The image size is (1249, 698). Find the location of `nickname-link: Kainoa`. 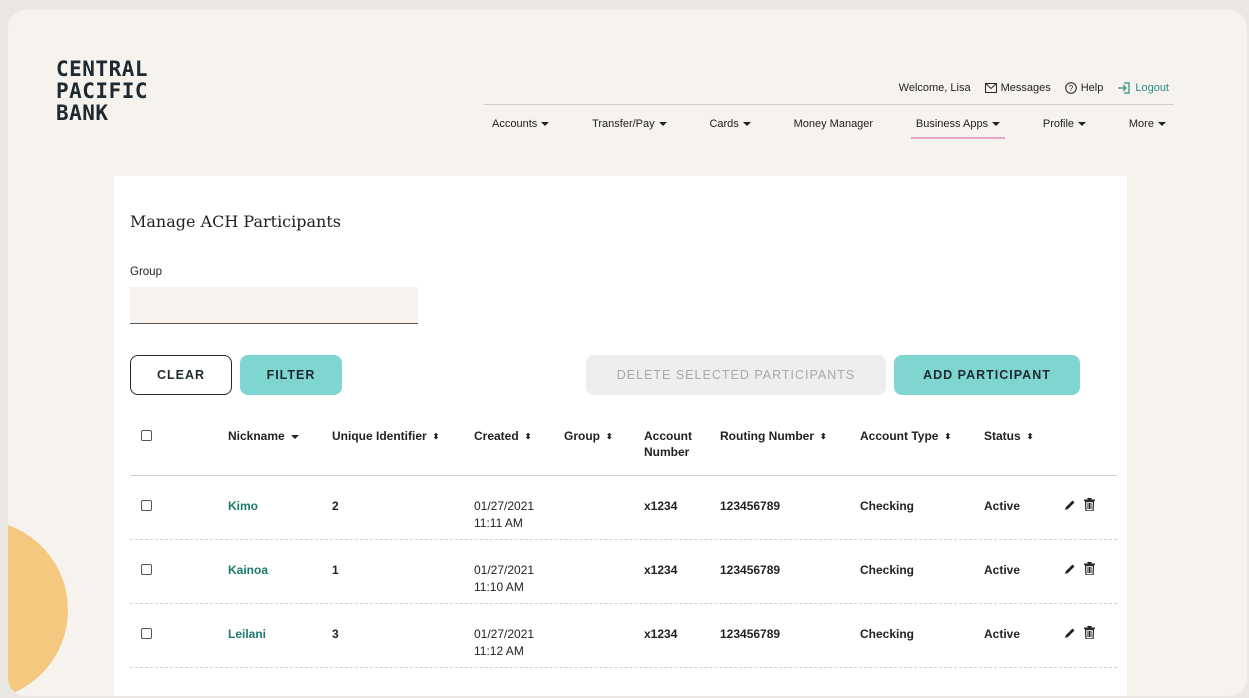

nickname-link: Kainoa is located at coordinates (248, 570).